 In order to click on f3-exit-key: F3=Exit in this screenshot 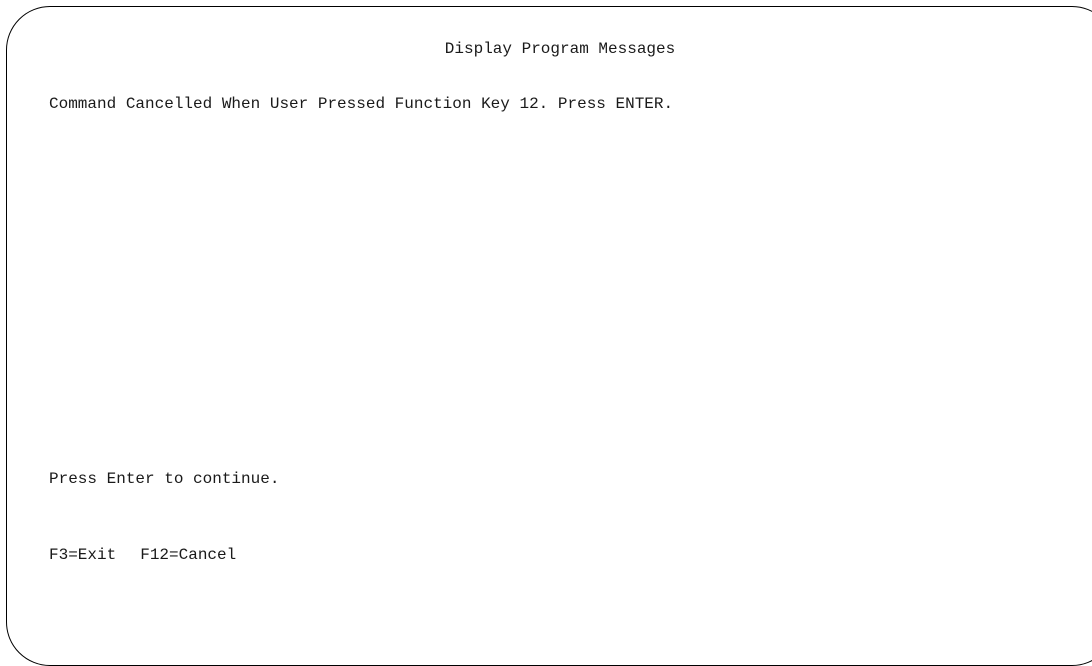, I will do `click(82, 555)`.